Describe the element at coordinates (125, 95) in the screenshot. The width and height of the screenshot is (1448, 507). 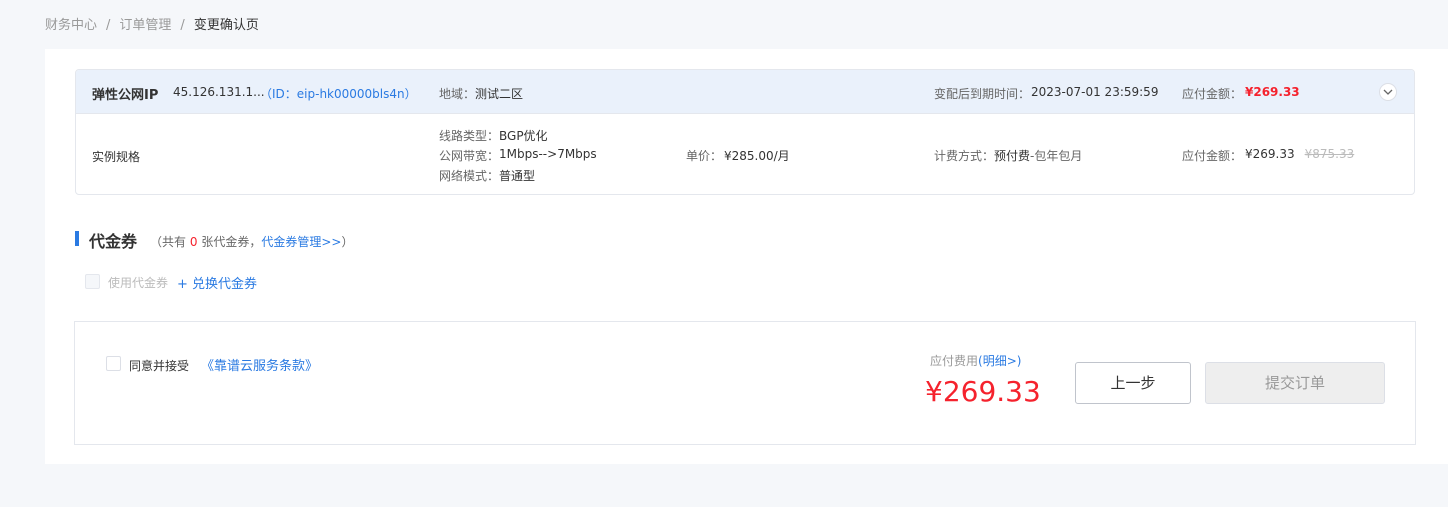
I see `product-name: 弹性公网IP` at that location.